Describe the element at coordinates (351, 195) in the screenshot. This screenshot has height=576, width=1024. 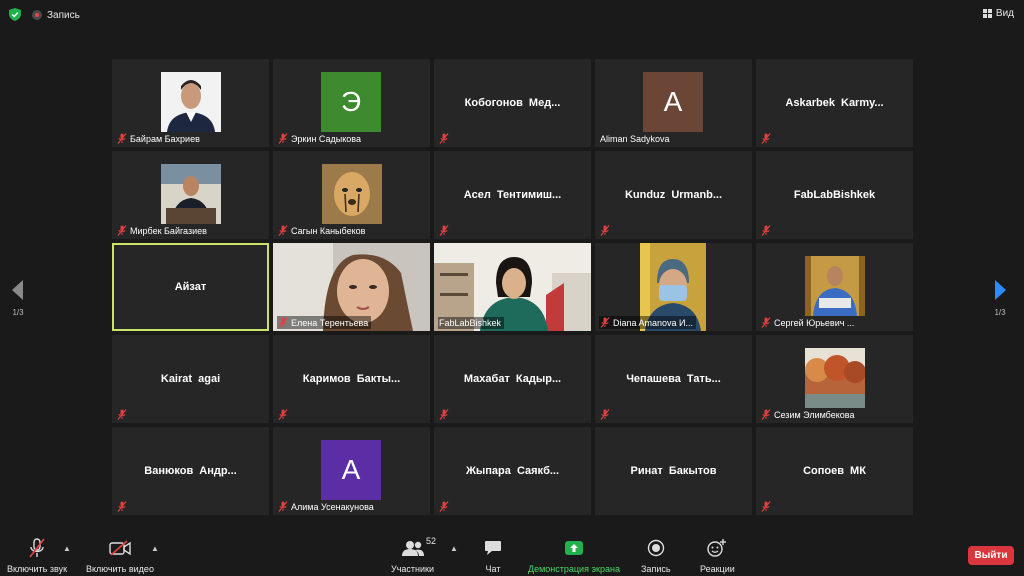
I see `participant-tile: Сагын Каныбеков` at that location.